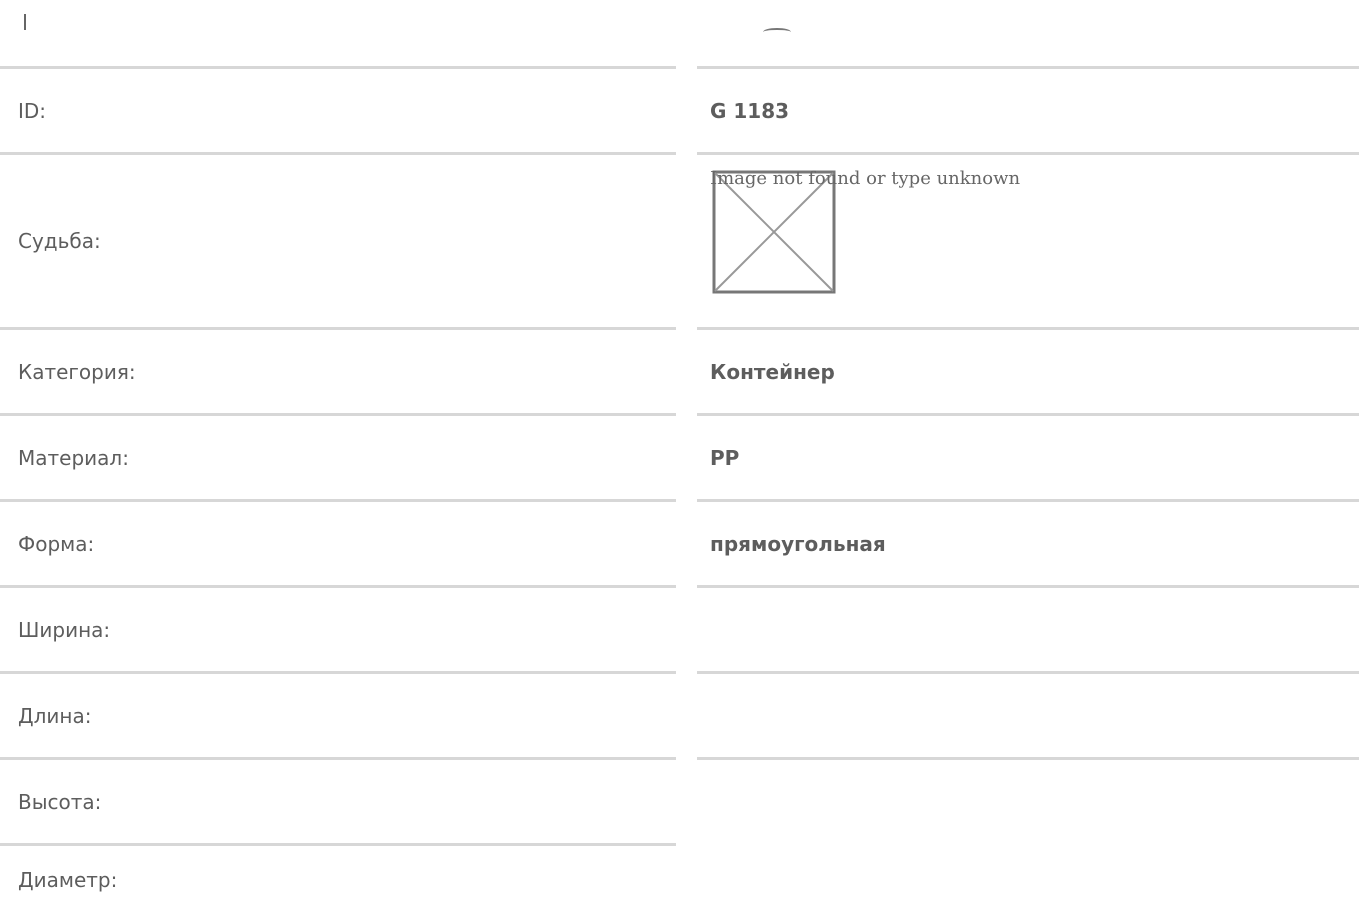 The image size is (1359, 897). Describe the element at coordinates (338, 370) in the screenshot. I see `label-category: Категория:` at that location.